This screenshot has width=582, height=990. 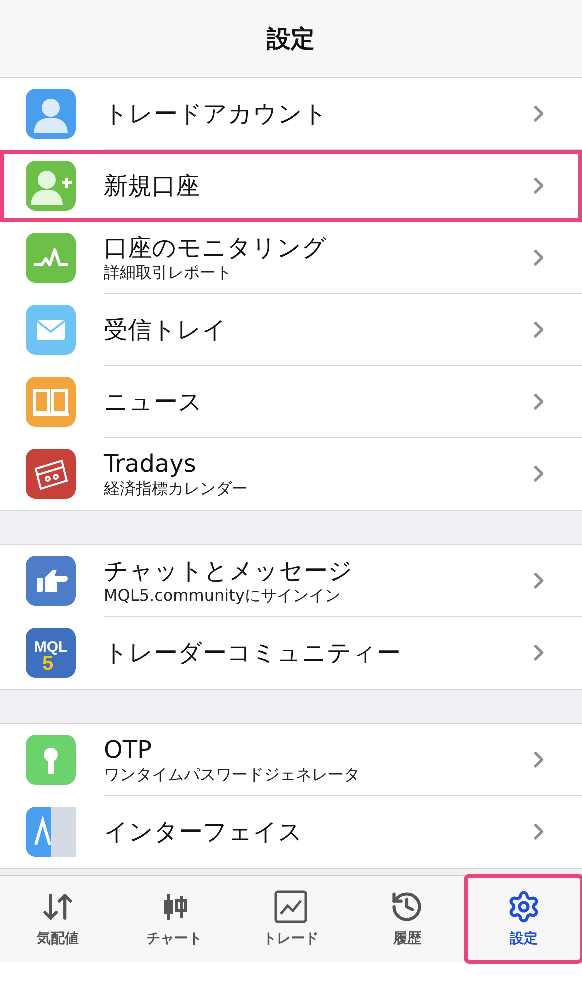 I want to click on settings-row: トレードアカウント, so click(x=291, y=114).